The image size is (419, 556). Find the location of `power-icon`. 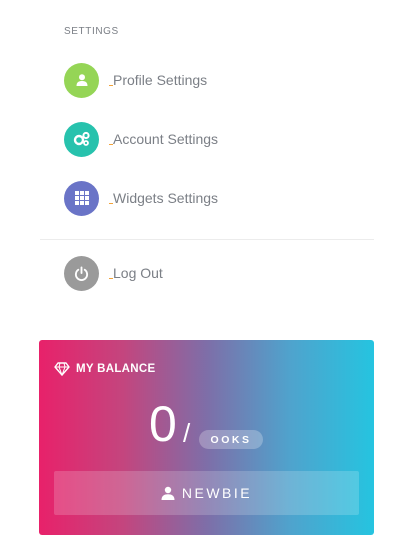

power-icon is located at coordinates (81, 273).